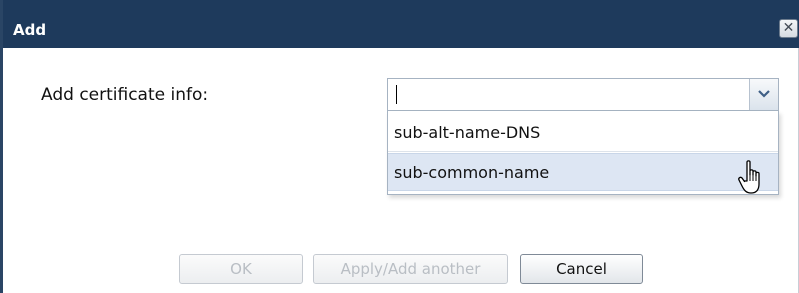 This screenshot has height=293, width=799. I want to click on apply-add-another-button: Apply/Add another, so click(410, 269).